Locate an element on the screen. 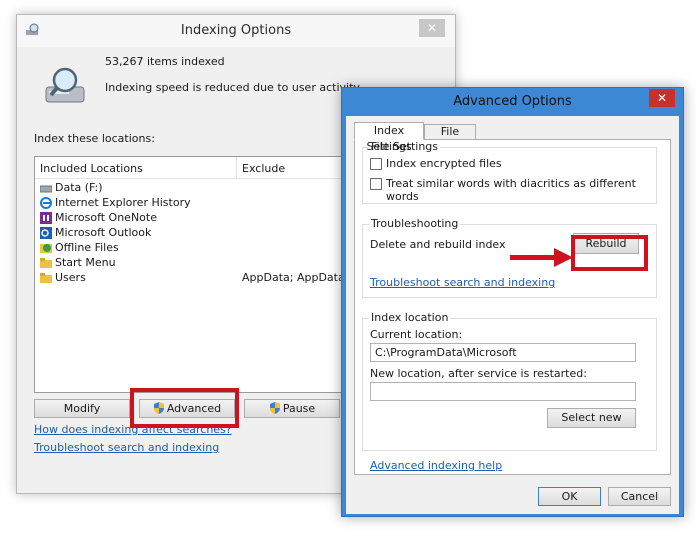 The height and width of the screenshot is (536, 700). advanced-highlight-box is located at coordinates (184, 408).